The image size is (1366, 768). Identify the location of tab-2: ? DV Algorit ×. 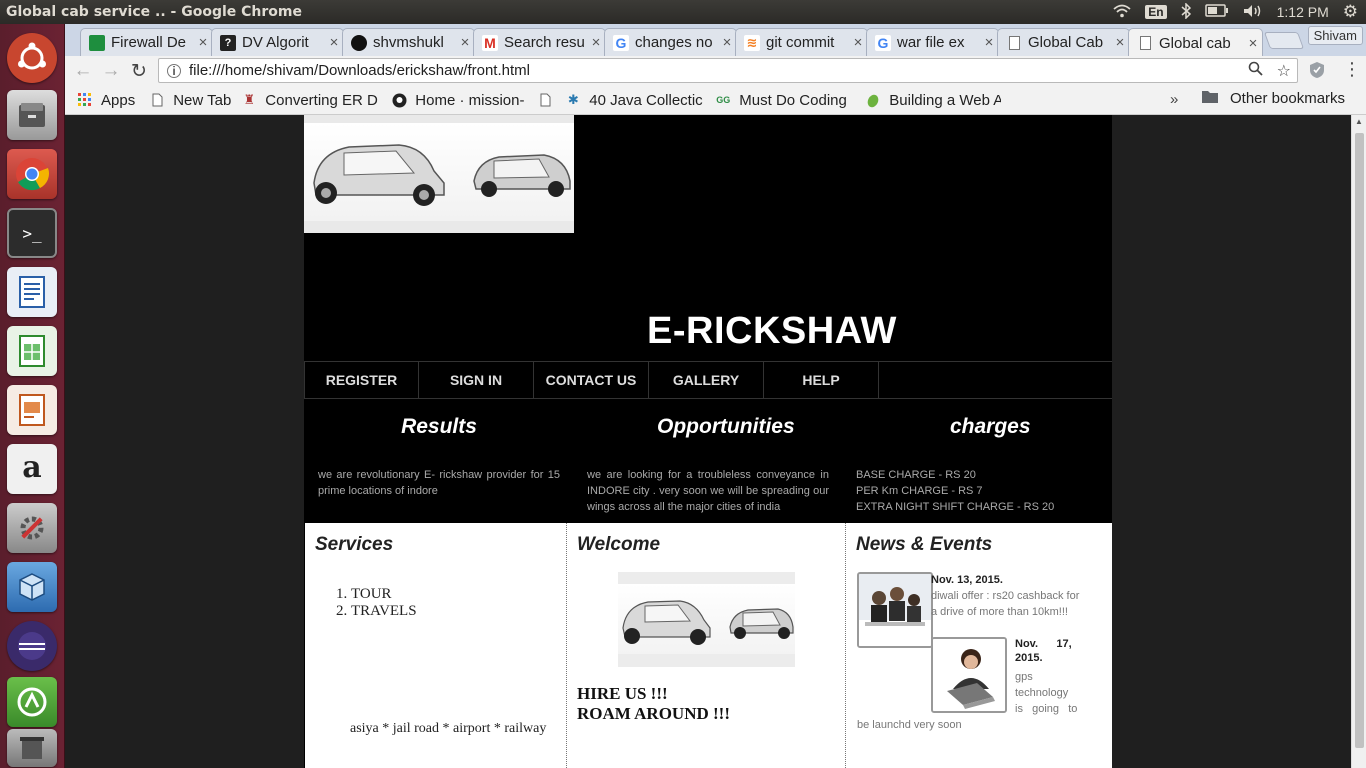
(277, 42).